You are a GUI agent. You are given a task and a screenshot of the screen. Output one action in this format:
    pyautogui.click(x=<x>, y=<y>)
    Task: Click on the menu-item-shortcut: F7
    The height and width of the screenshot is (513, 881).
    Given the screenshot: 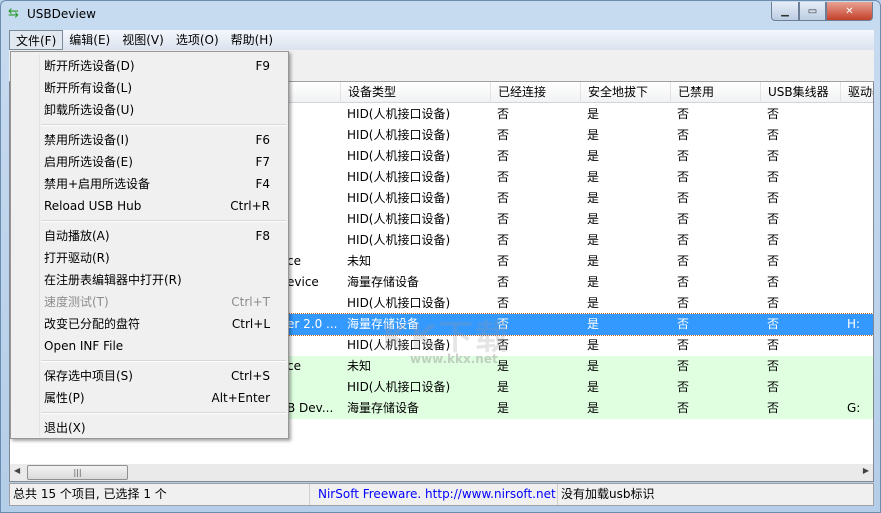 What is the action you would take?
    pyautogui.click(x=262, y=162)
    